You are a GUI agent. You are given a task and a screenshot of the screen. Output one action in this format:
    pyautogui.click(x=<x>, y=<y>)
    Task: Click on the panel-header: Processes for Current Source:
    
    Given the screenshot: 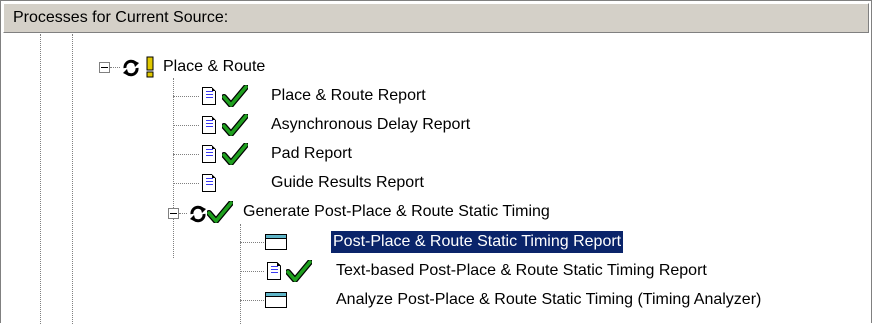 What is the action you would take?
    pyautogui.click(x=436, y=18)
    